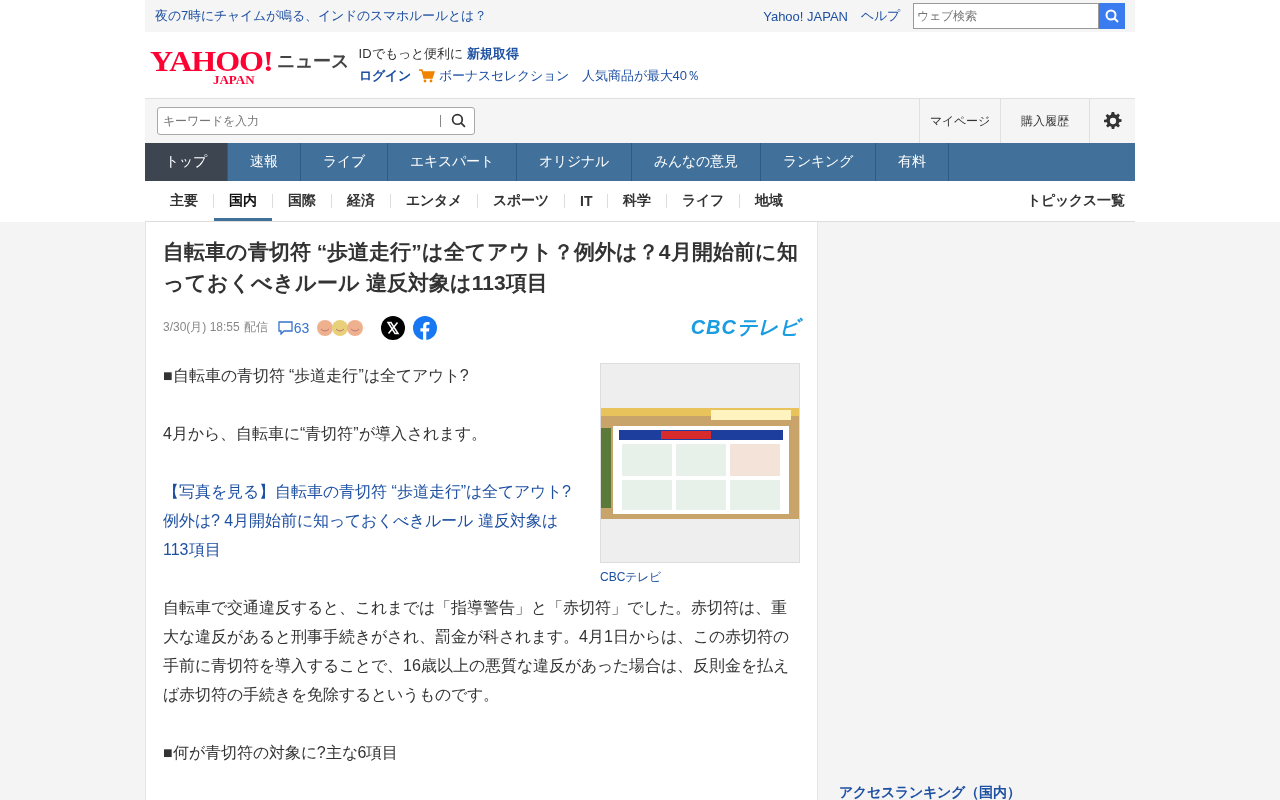  Describe the element at coordinates (1076, 201) in the screenshot. I see `topics-link: トピックス一覧` at that location.